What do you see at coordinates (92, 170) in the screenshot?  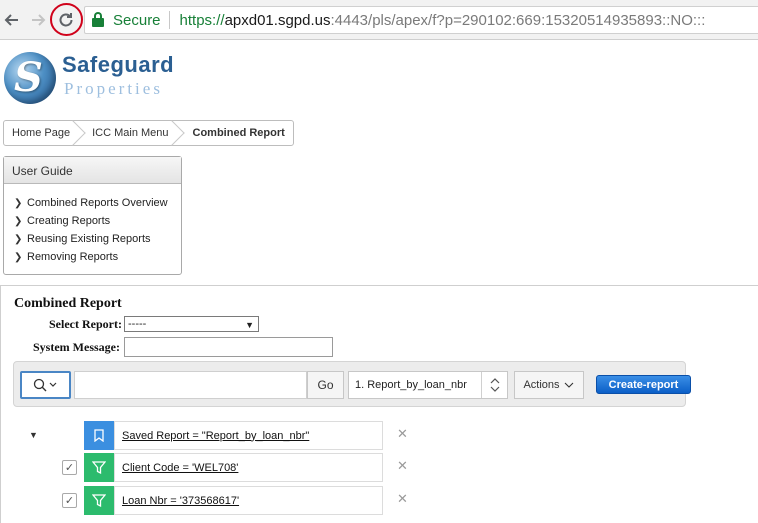 I see `user-guide-title: User Guide` at bounding box center [92, 170].